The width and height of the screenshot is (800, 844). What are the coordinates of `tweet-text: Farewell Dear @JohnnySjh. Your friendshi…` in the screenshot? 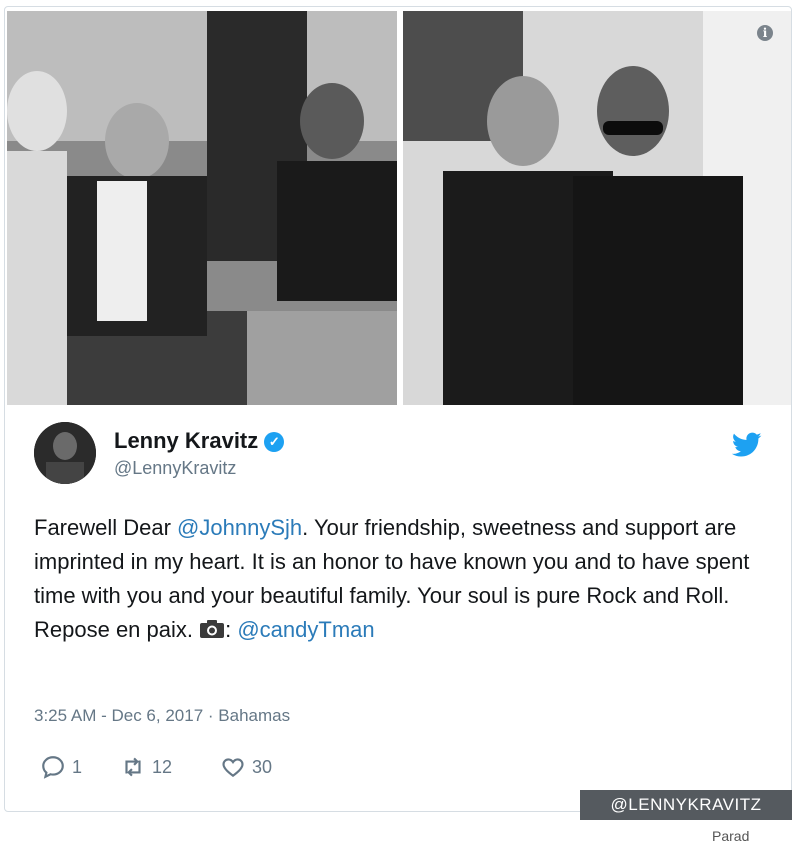 It's located at (394, 579).